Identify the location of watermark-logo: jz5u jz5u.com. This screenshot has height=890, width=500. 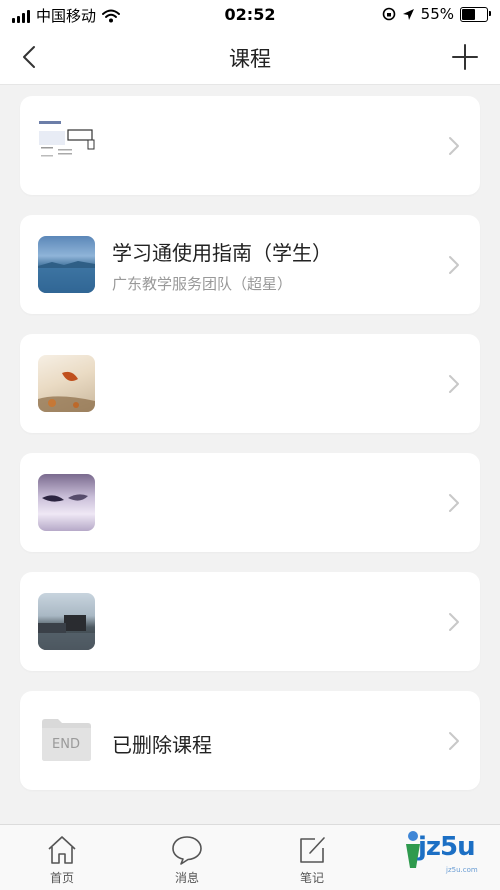
(445, 854).